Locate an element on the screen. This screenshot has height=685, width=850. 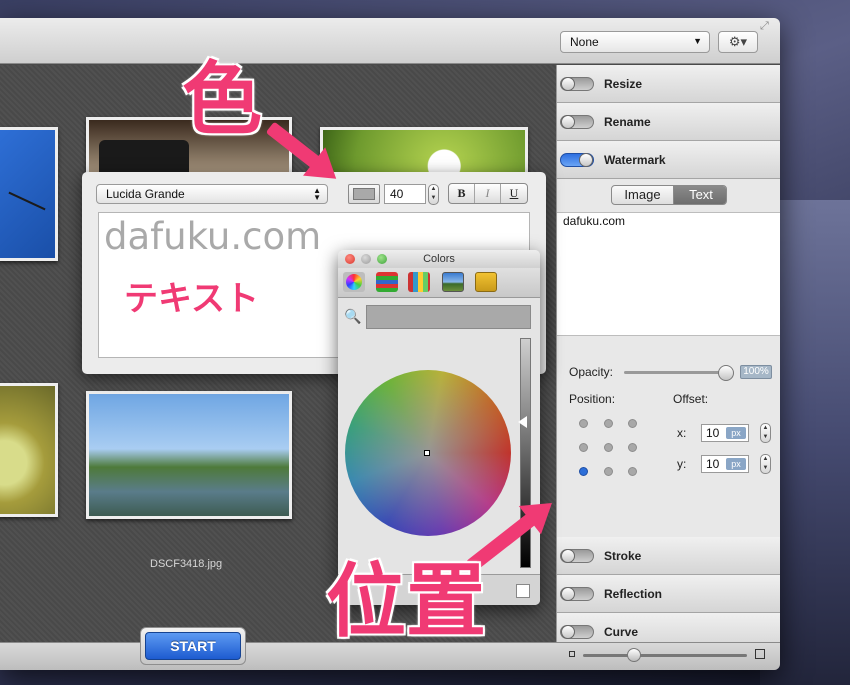
small-size-icon is located at coordinates (572, 654).